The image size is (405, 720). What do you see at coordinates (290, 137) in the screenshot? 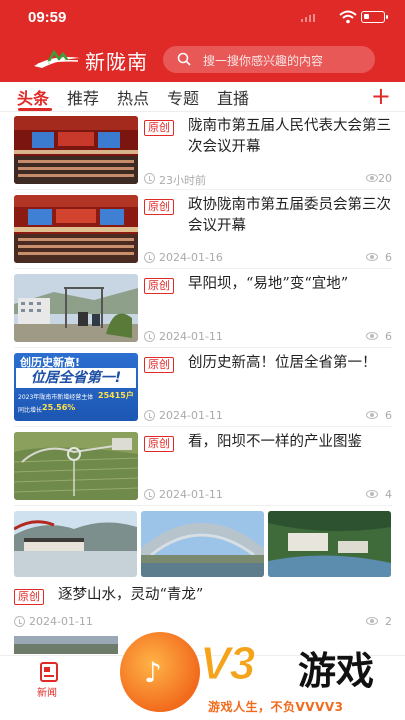
I see `article-title: 陇南市第五届人民代表大会第三次会议开幕` at bounding box center [290, 137].